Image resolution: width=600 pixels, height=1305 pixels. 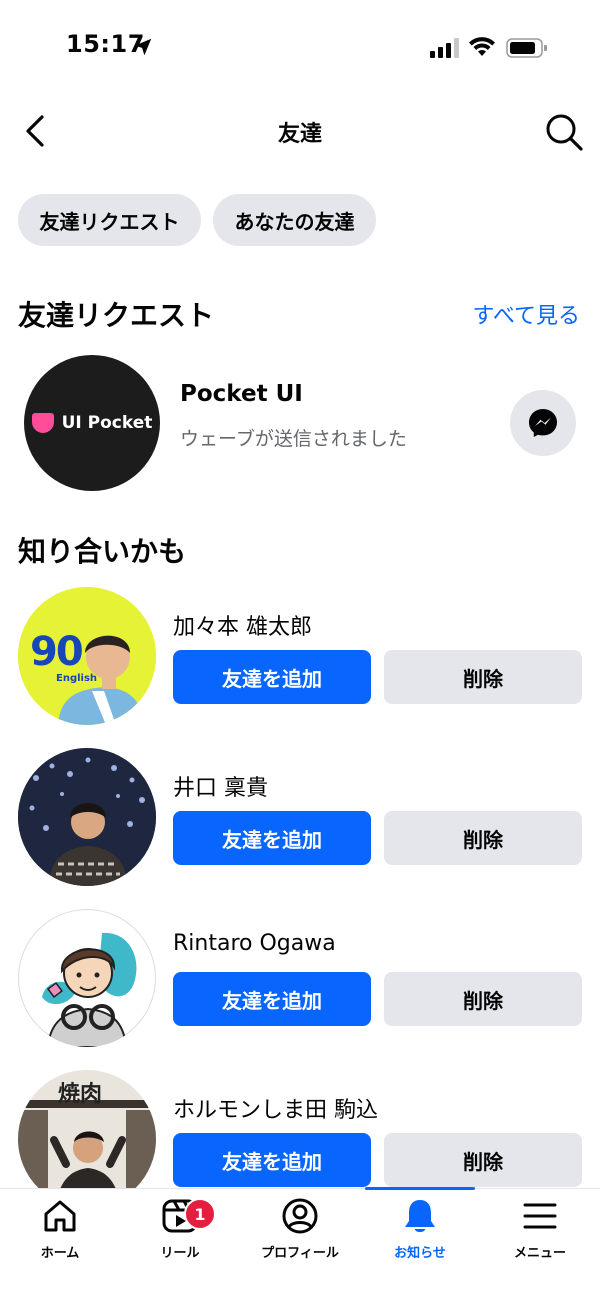 I want to click on cellular-signal-icon, so click(x=444, y=48).